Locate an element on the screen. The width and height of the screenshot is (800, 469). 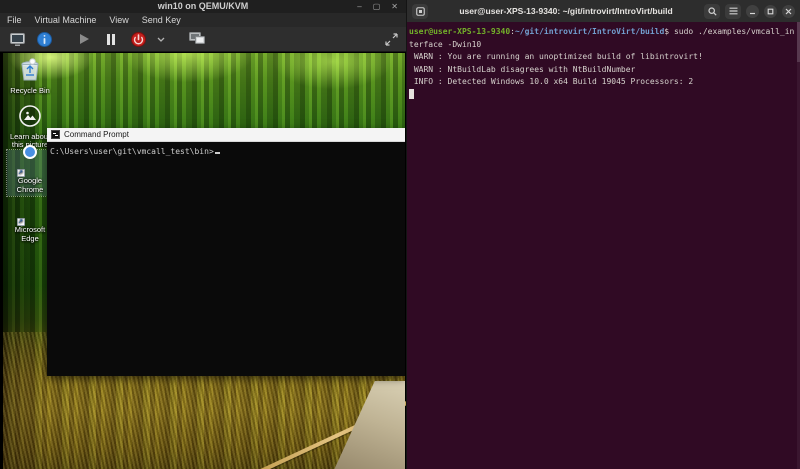
qemu-toolbar is located at coordinates (203, 39).